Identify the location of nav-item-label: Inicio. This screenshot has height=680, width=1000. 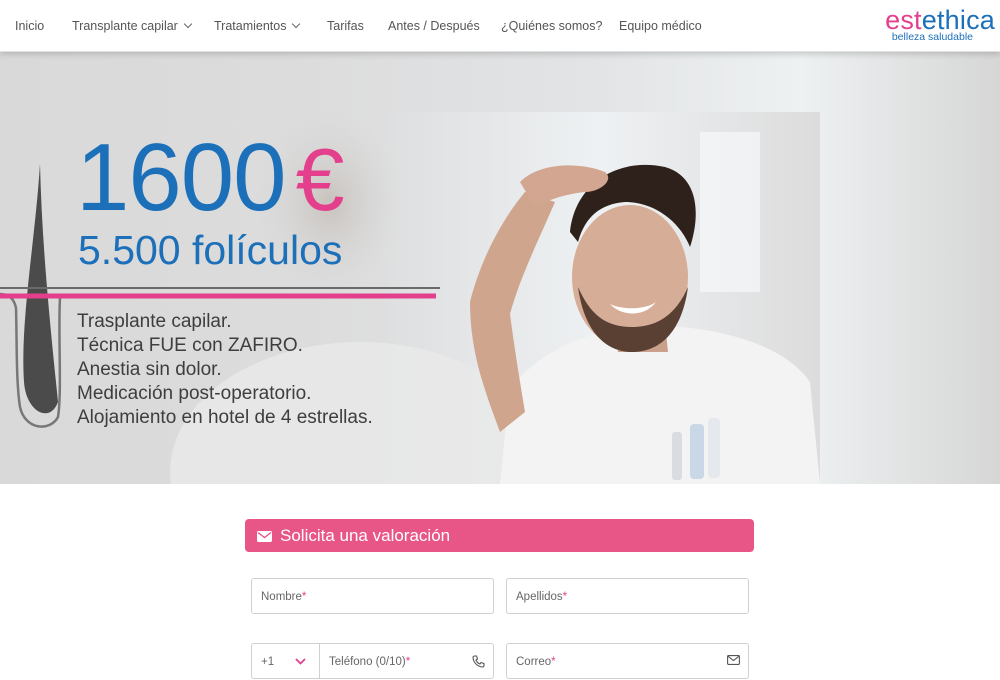
(30, 26).